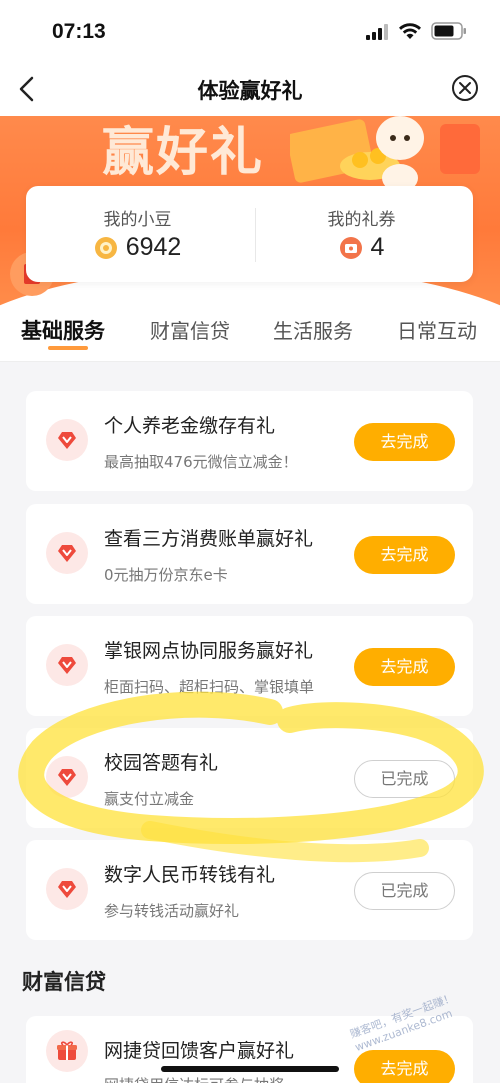  I want to click on task-card: 个人养老金缴存有礼 最高抽取476元微信立减金！ 去完成, so click(249, 441).